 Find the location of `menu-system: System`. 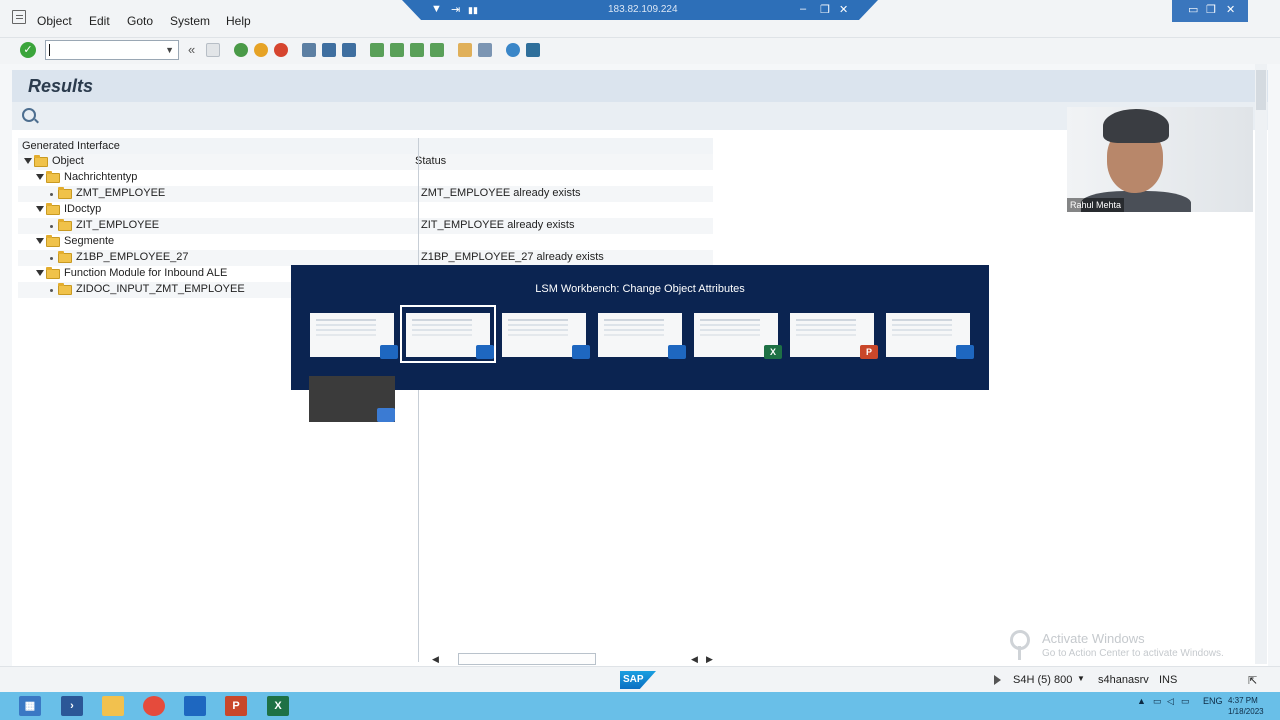

menu-system: System is located at coordinates (190, 21).